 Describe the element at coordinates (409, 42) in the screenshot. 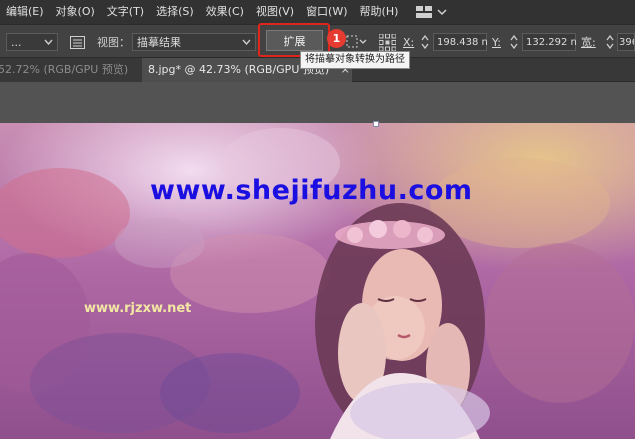

I see `x-label: X:` at that location.